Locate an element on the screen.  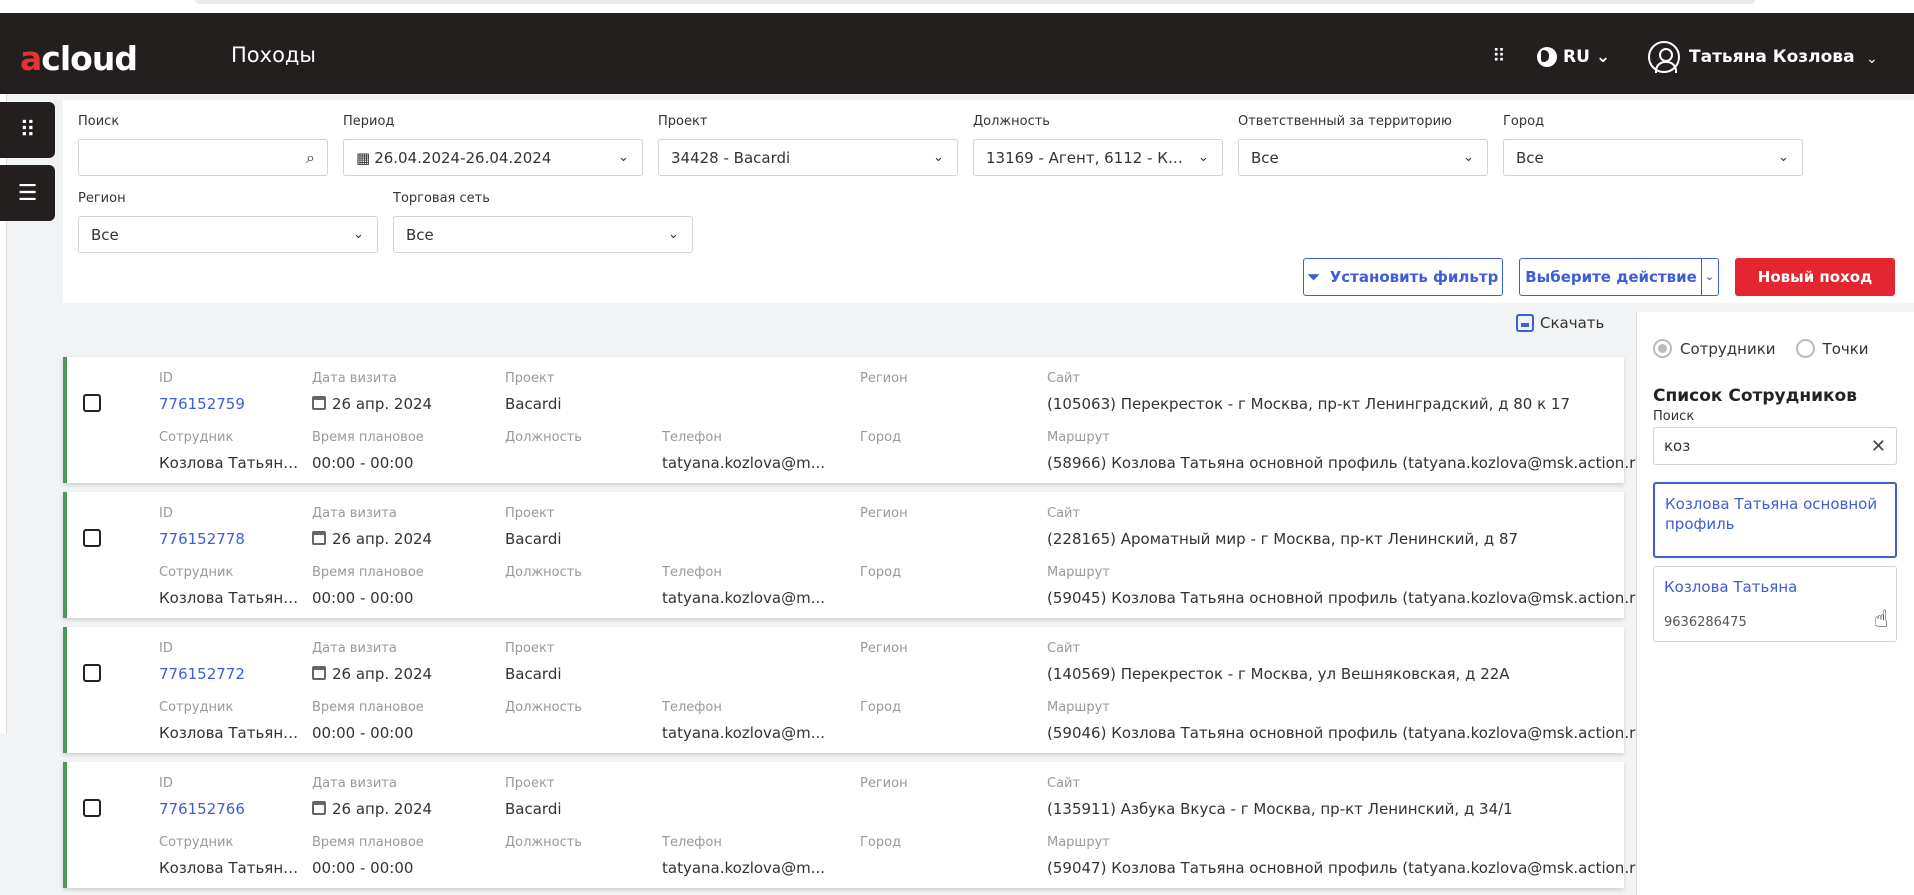
set-filter-label: Установить фильтр is located at coordinates (1414, 277).